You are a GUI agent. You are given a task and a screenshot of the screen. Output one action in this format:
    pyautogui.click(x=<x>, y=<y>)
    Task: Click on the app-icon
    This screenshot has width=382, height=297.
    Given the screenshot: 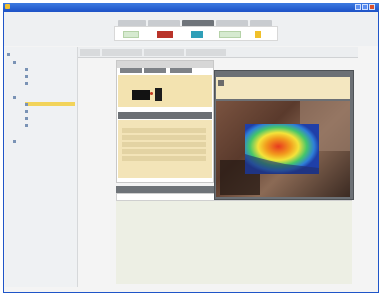 What is the action you would take?
    pyautogui.click(x=7, y=6)
    